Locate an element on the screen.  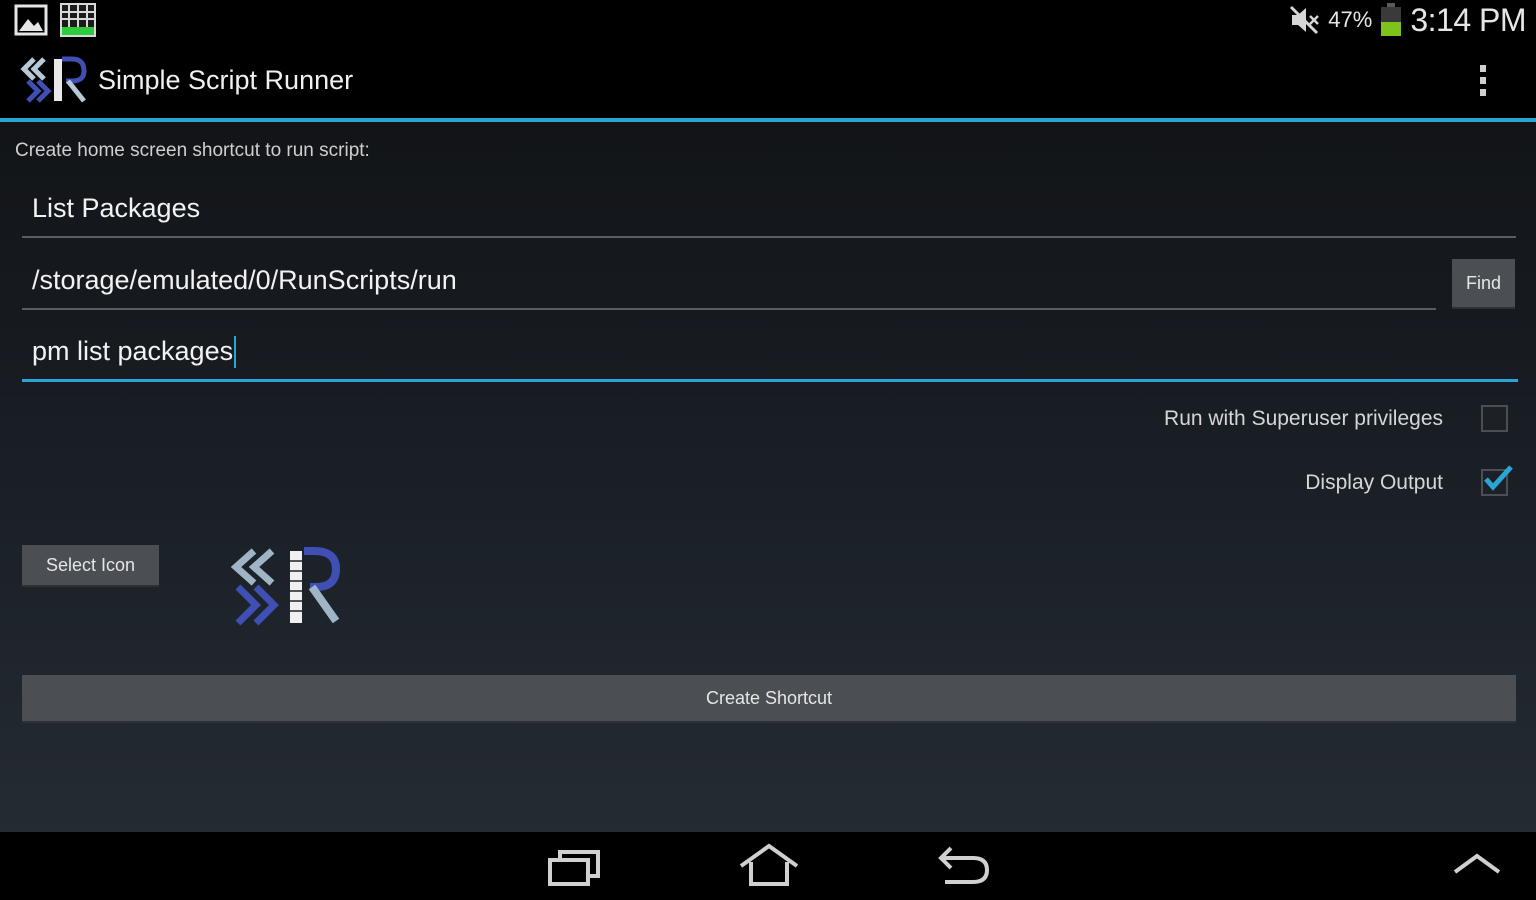
overflow-menu-icon is located at coordinates (1483, 80).